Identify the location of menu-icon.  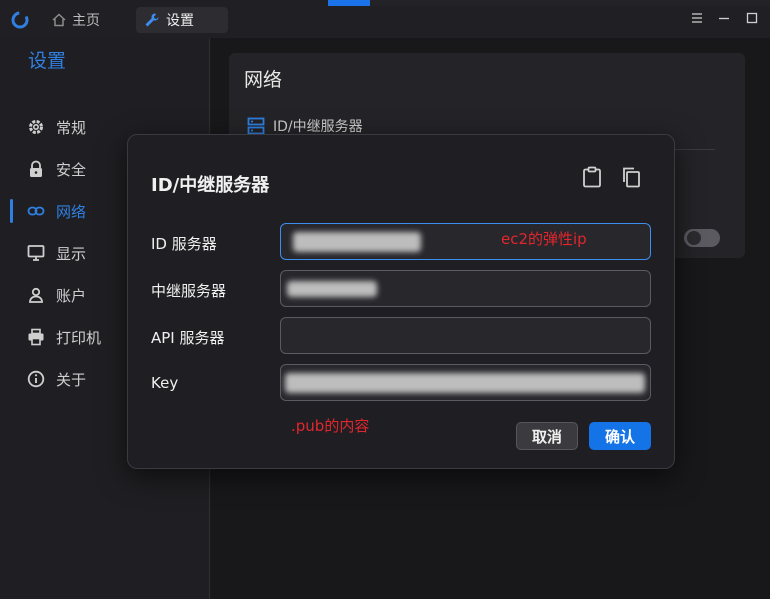
(697, 20).